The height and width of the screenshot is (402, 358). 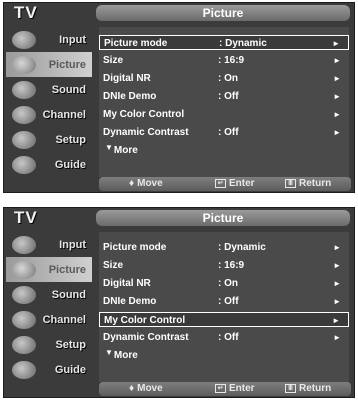 I want to click on panel-title: Picture, so click(x=223, y=13).